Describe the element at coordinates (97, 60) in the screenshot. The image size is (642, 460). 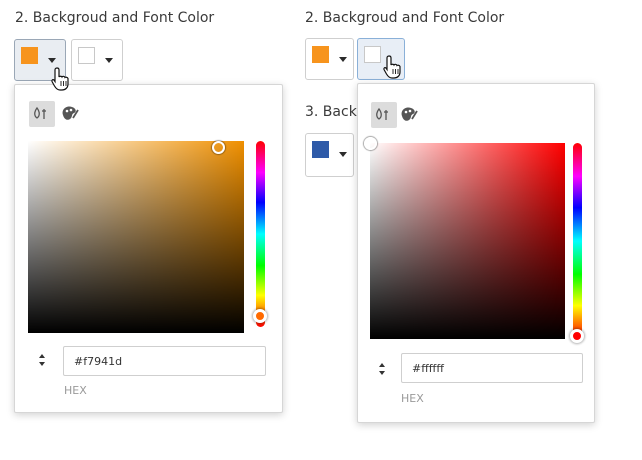
I see `font-color-button` at that location.